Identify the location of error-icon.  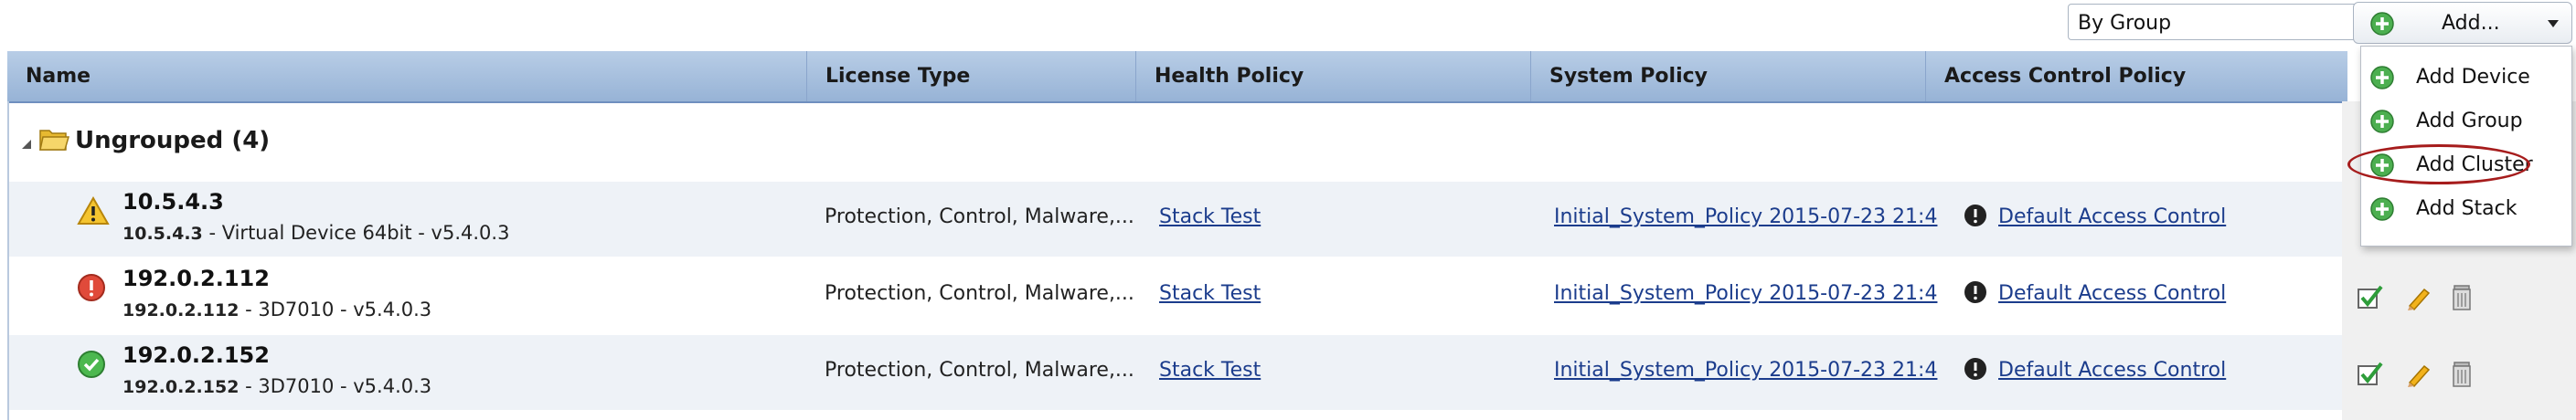
(91, 287).